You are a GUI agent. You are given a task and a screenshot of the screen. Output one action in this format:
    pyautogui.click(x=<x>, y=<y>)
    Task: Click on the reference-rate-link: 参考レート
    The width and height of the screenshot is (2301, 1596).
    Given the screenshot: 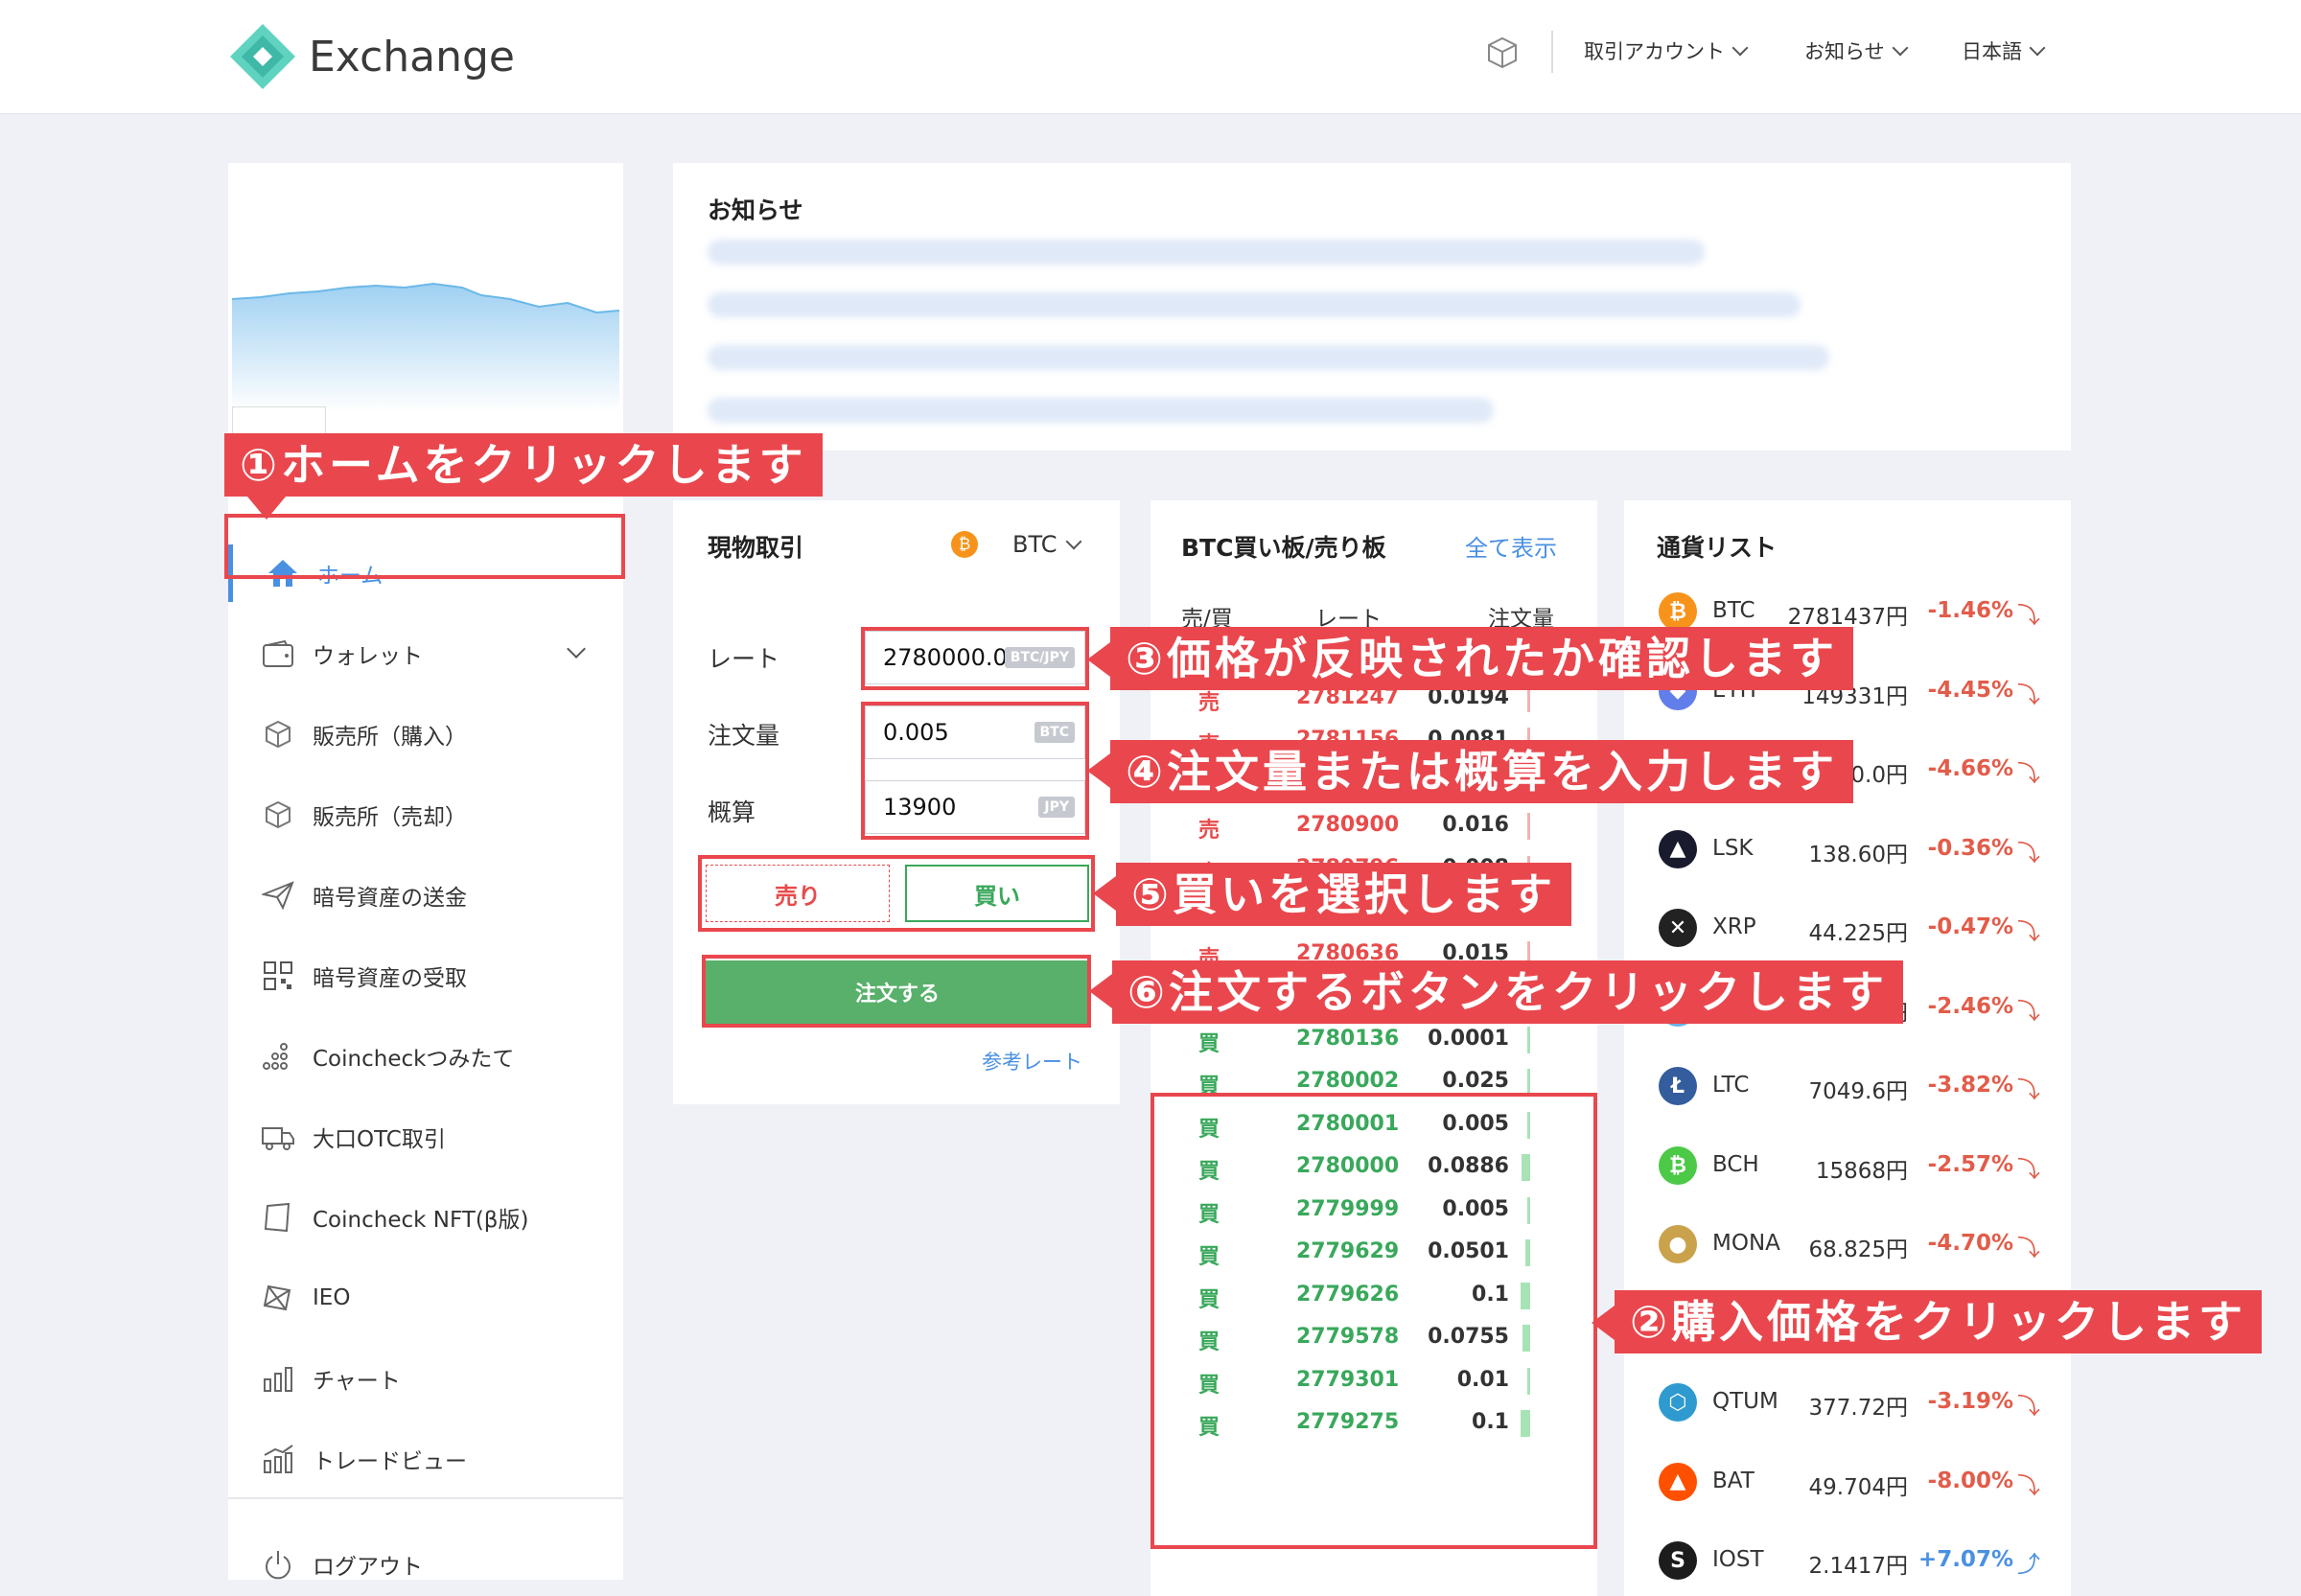 What is the action you would take?
    pyautogui.click(x=1032, y=1061)
    